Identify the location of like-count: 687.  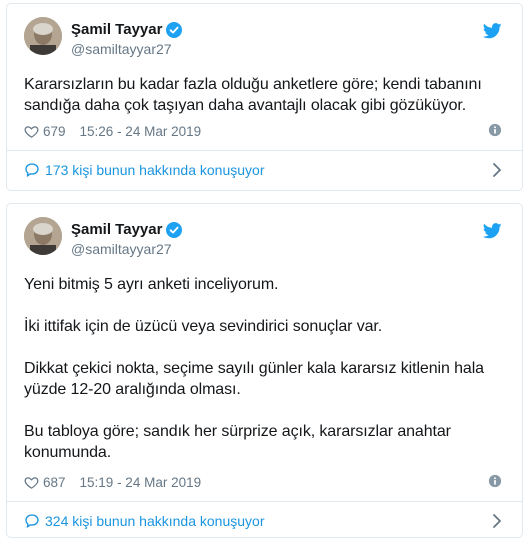
(54, 482).